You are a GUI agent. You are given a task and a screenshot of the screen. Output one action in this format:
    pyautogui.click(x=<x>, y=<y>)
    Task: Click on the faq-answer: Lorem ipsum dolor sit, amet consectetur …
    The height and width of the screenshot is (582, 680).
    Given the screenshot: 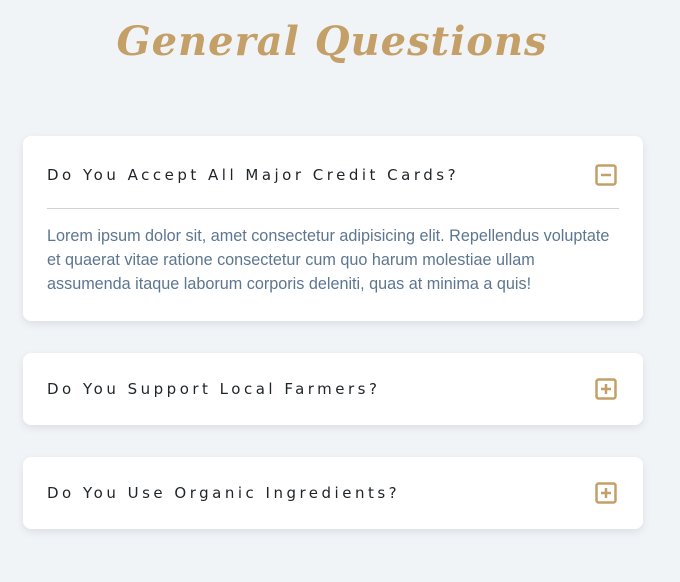 What is the action you would take?
    pyautogui.click(x=328, y=260)
    